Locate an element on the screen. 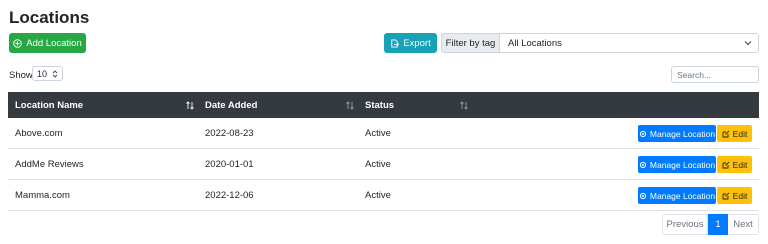  updown-icon is located at coordinates (55, 74).